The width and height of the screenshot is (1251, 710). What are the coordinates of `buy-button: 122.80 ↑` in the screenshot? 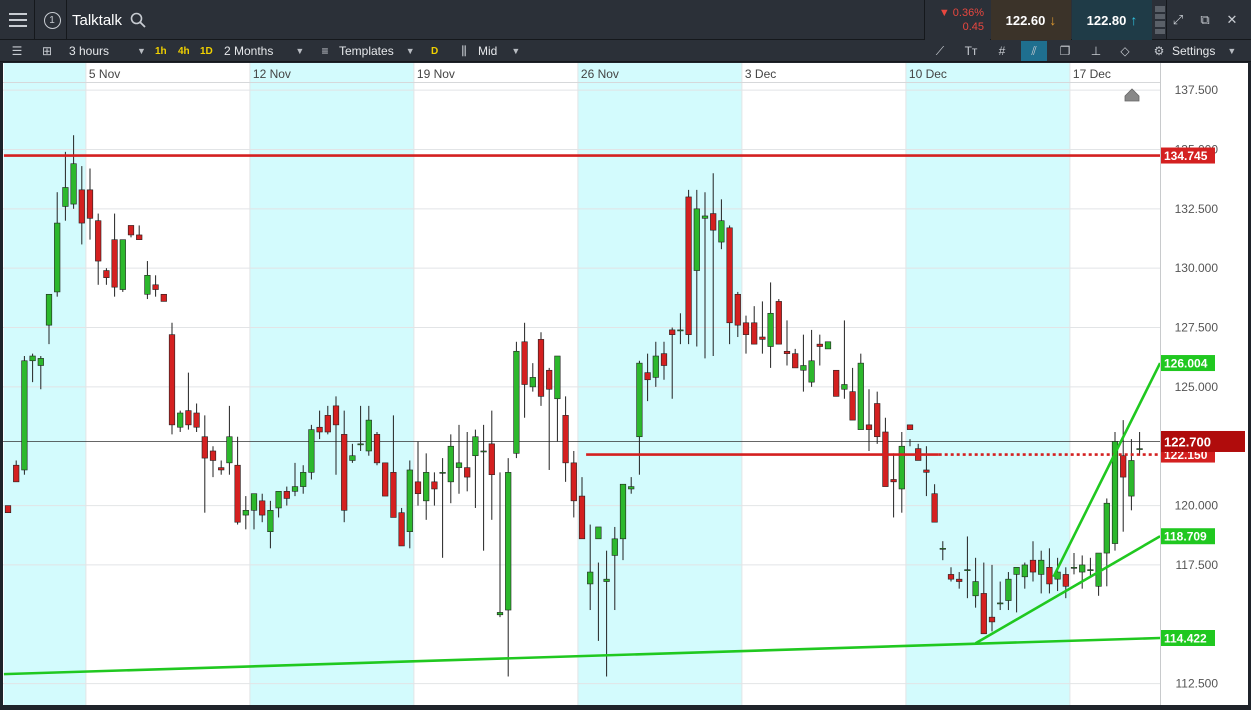 It's located at (1112, 20).